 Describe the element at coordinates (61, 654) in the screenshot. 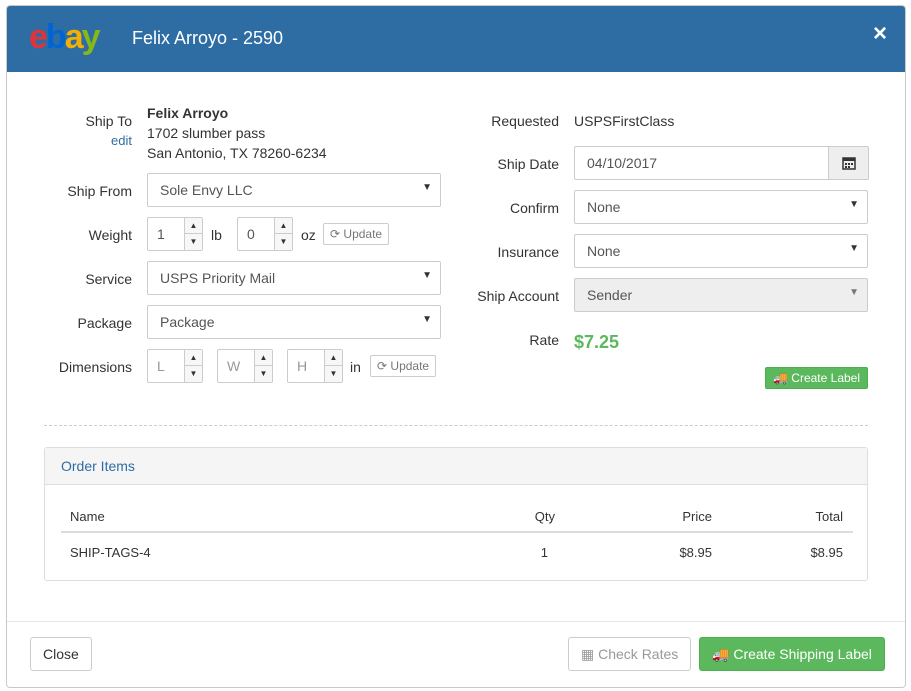

I see `close-button: Close` at that location.